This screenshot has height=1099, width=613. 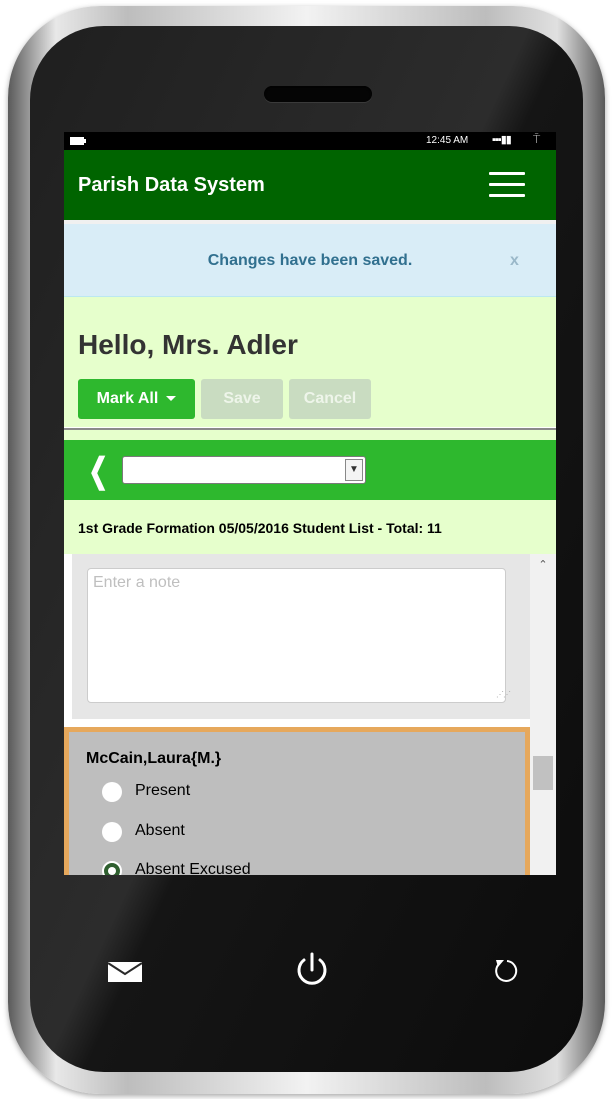 What do you see at coordinates (310, 141) in the screenshot?
I see `status-bar: 12:45 AM ▪▪▪▮▮ ⍑` at bounding box center [310, 141].